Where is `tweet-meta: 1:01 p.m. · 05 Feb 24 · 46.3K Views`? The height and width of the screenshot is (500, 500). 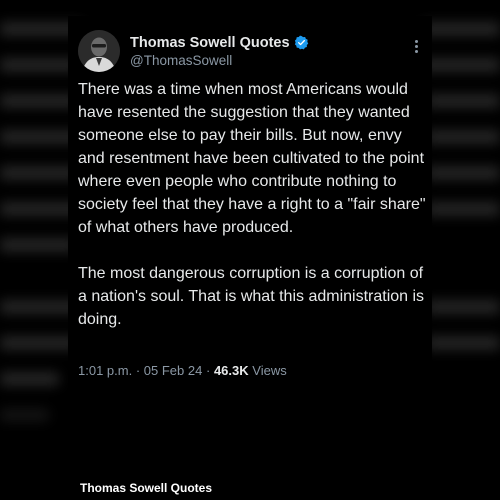
tweet-meta: 1:01 p.m. · 05 Feb 24 · 46.3K Views is located at coordinates (182, 370).